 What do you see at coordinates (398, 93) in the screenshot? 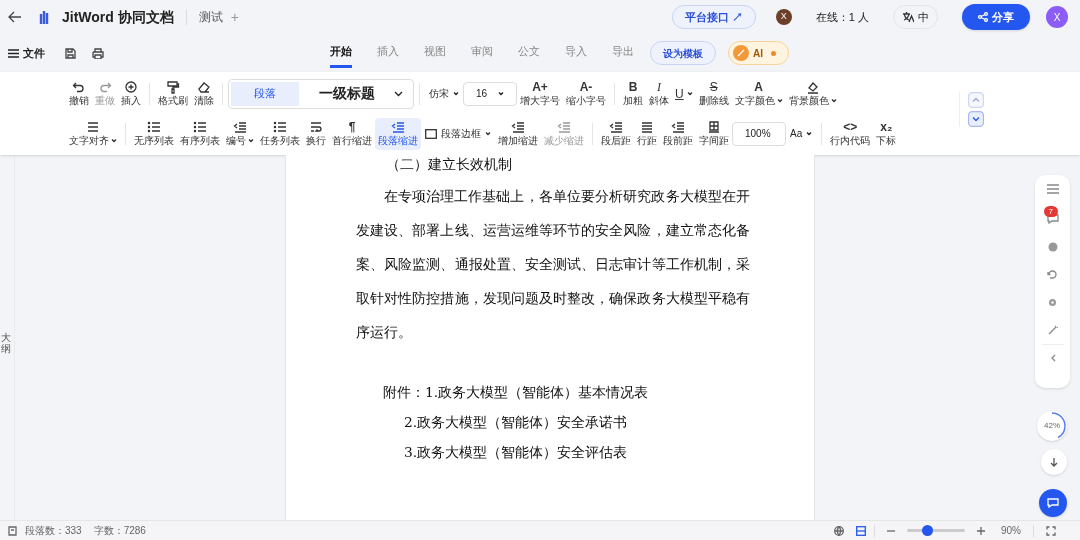
I see `chevron-down-icon` at bounding box center [398, 93].